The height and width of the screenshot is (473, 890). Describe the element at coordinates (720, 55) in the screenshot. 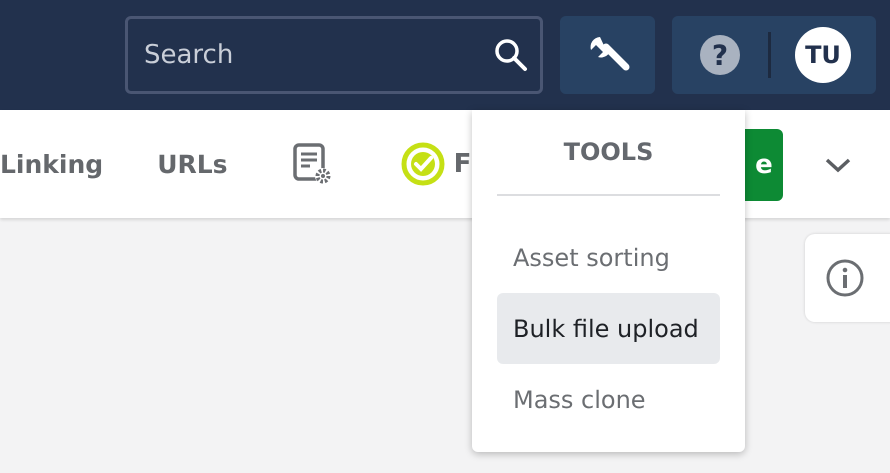

I see `help-icon: ?` at that location.